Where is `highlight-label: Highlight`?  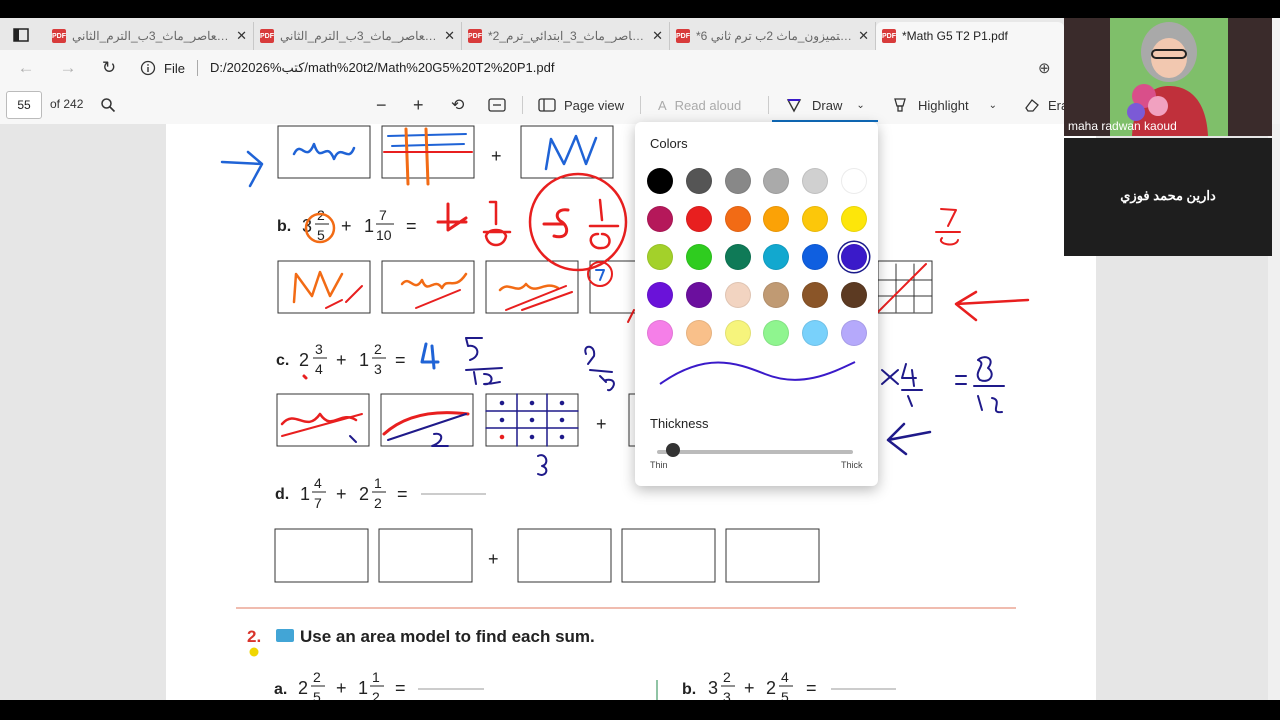
highlight-label: Highlight is located at coordinates (943, 105).